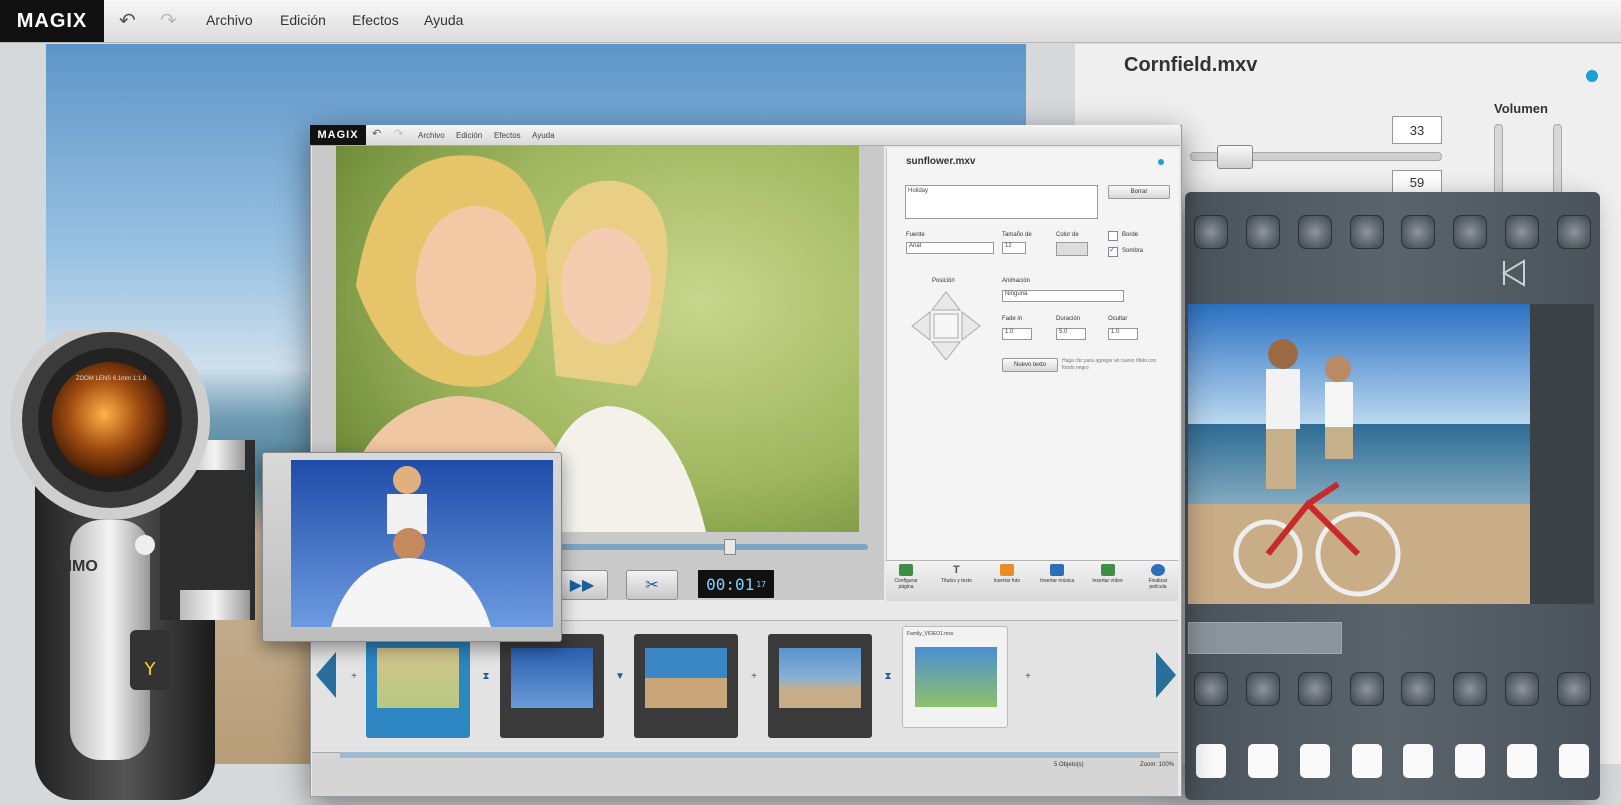 The height and width of the screenshot is (805, 1621). Describe the element at coordinates (582, 585) in the screenshot. I see `fast-forward-button: ▶▶` at that location.